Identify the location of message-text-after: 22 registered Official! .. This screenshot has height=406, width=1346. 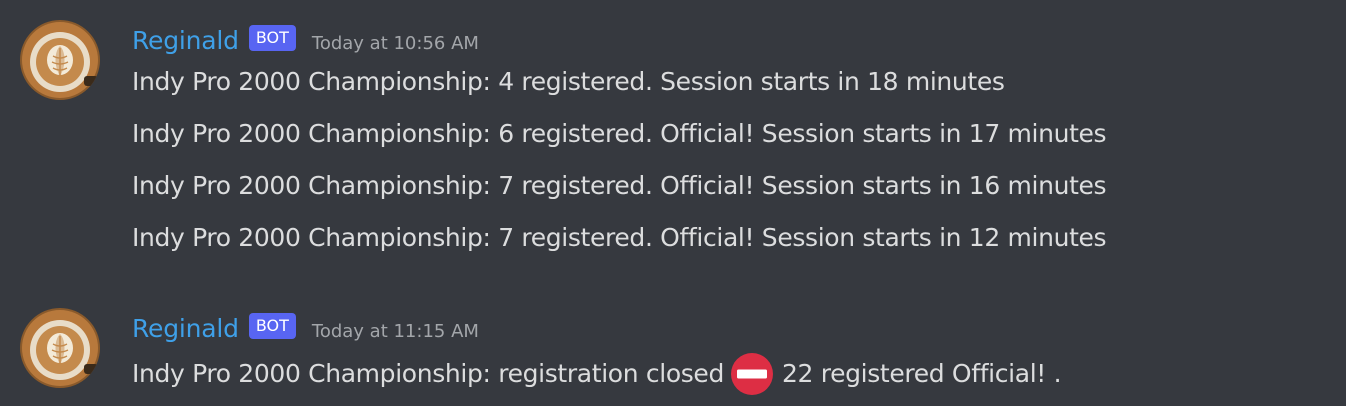
(922, 373).